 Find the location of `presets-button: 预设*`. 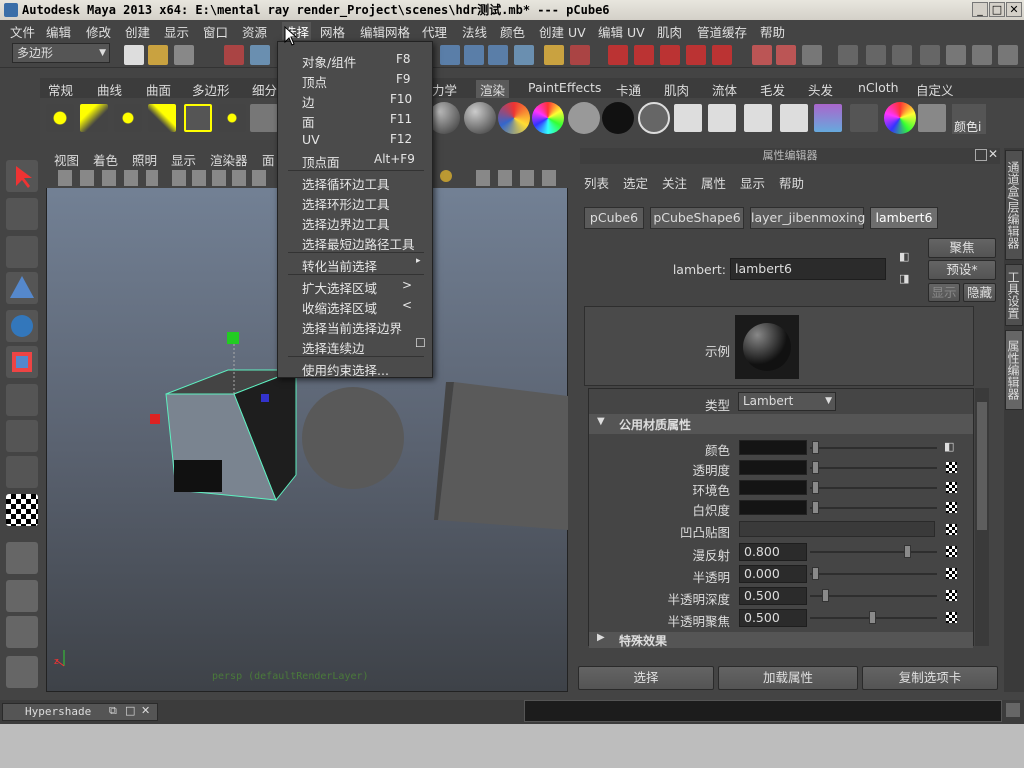

presets-button: 预设* is located at coordinates (962, 270).